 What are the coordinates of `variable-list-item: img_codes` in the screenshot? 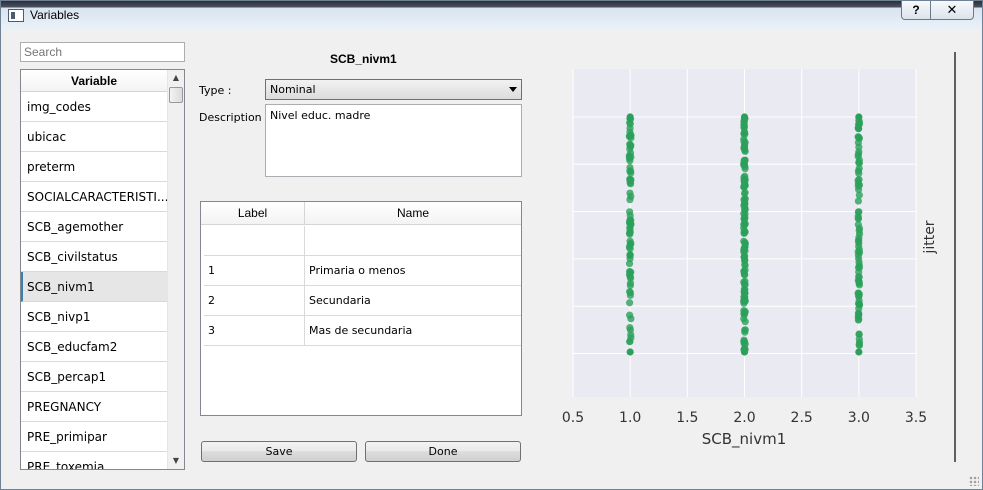 It's located at (94, 107).